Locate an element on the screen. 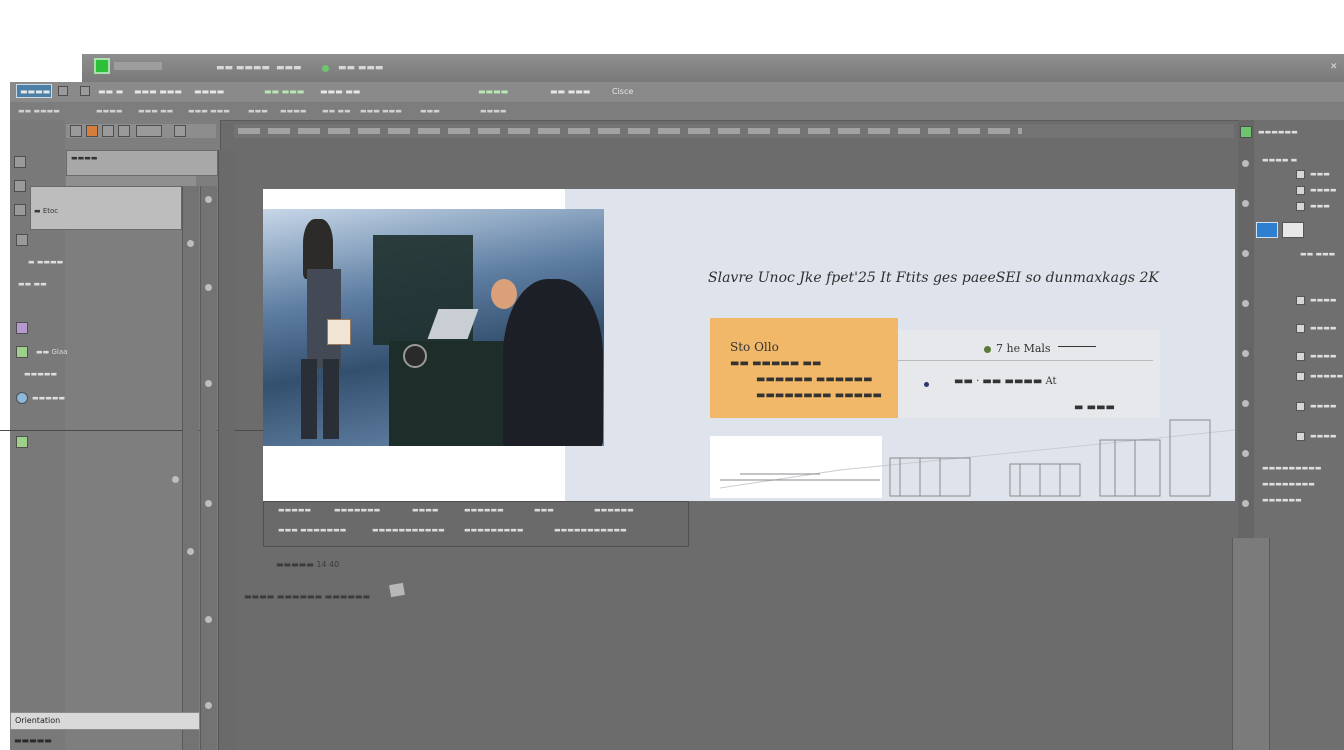 The width and height of the screenshot is (1344, 750). menu-item-4: ▬▬ ▬▬▬ is located at coordinates (284, 91).